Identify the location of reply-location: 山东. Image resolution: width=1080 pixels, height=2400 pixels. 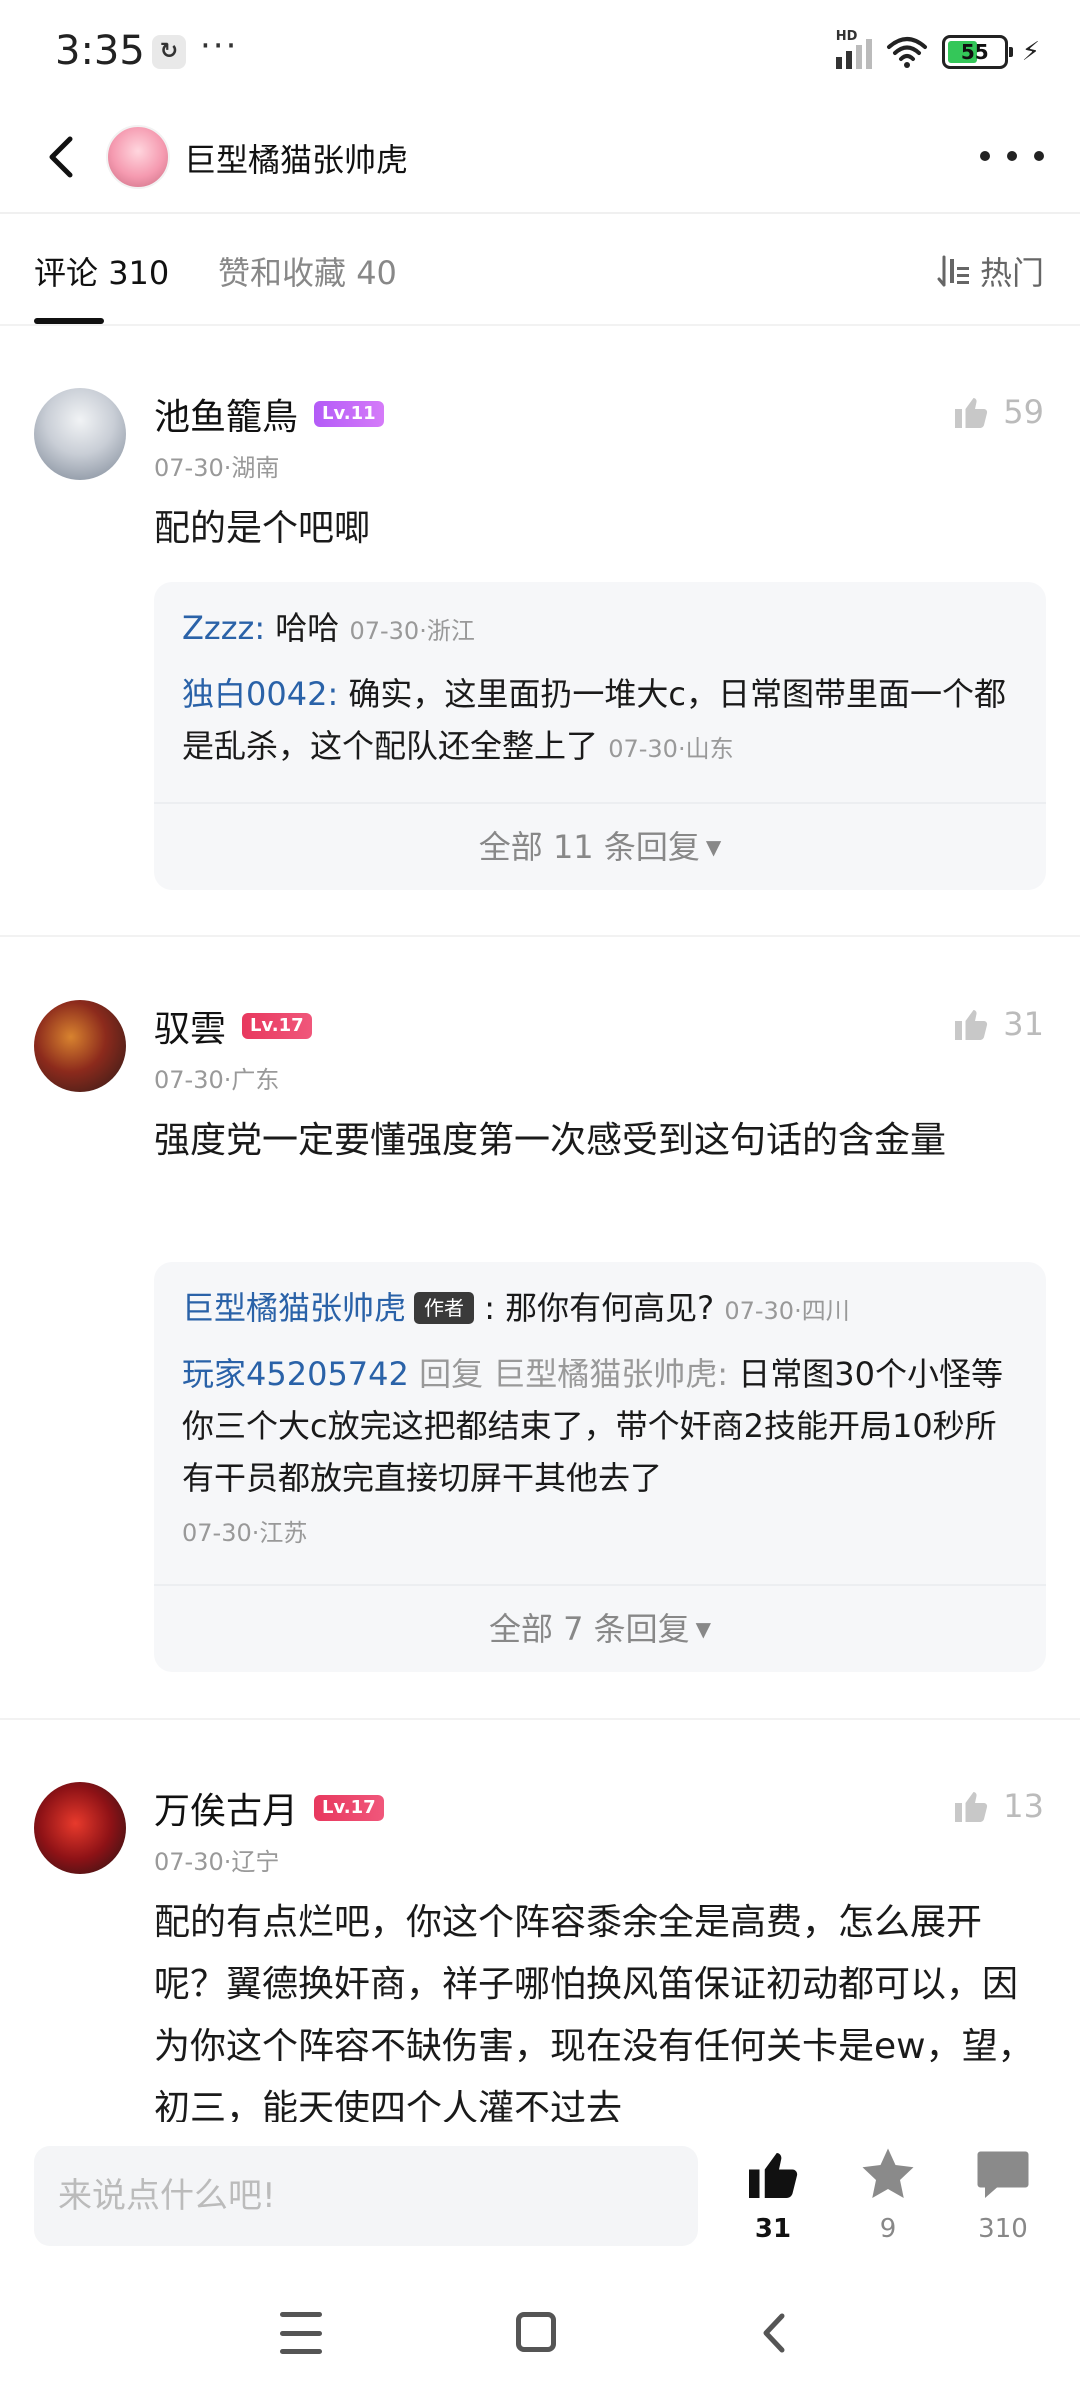
(709, 749).